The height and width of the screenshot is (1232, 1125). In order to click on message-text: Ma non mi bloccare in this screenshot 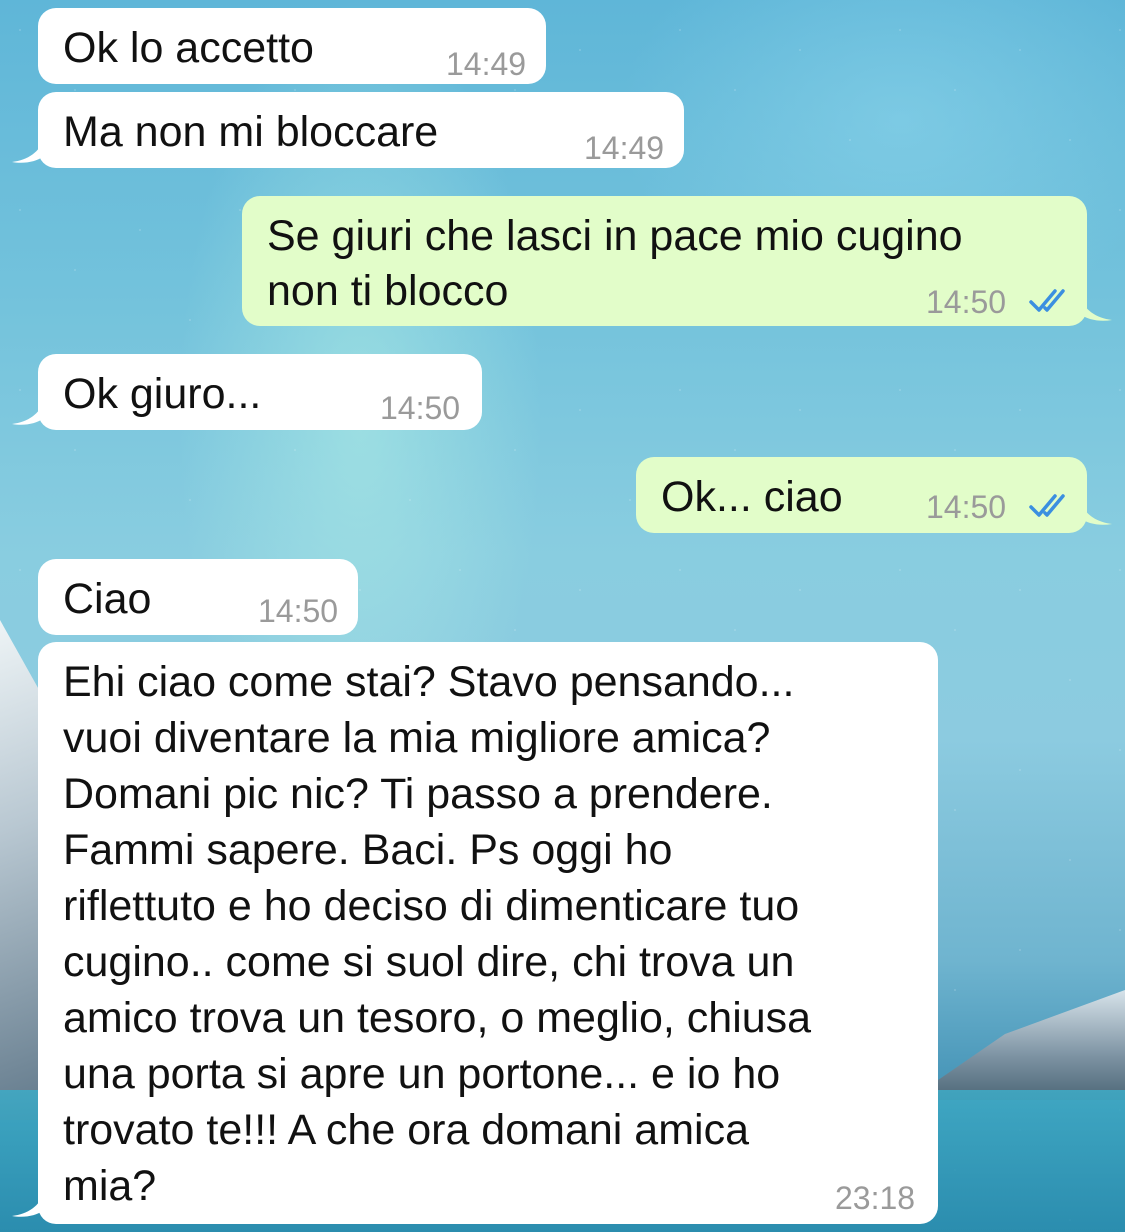, I will do `click(251, 132)`.